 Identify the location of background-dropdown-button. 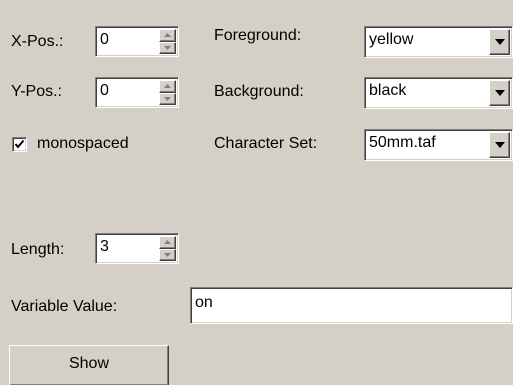
(499, 93).